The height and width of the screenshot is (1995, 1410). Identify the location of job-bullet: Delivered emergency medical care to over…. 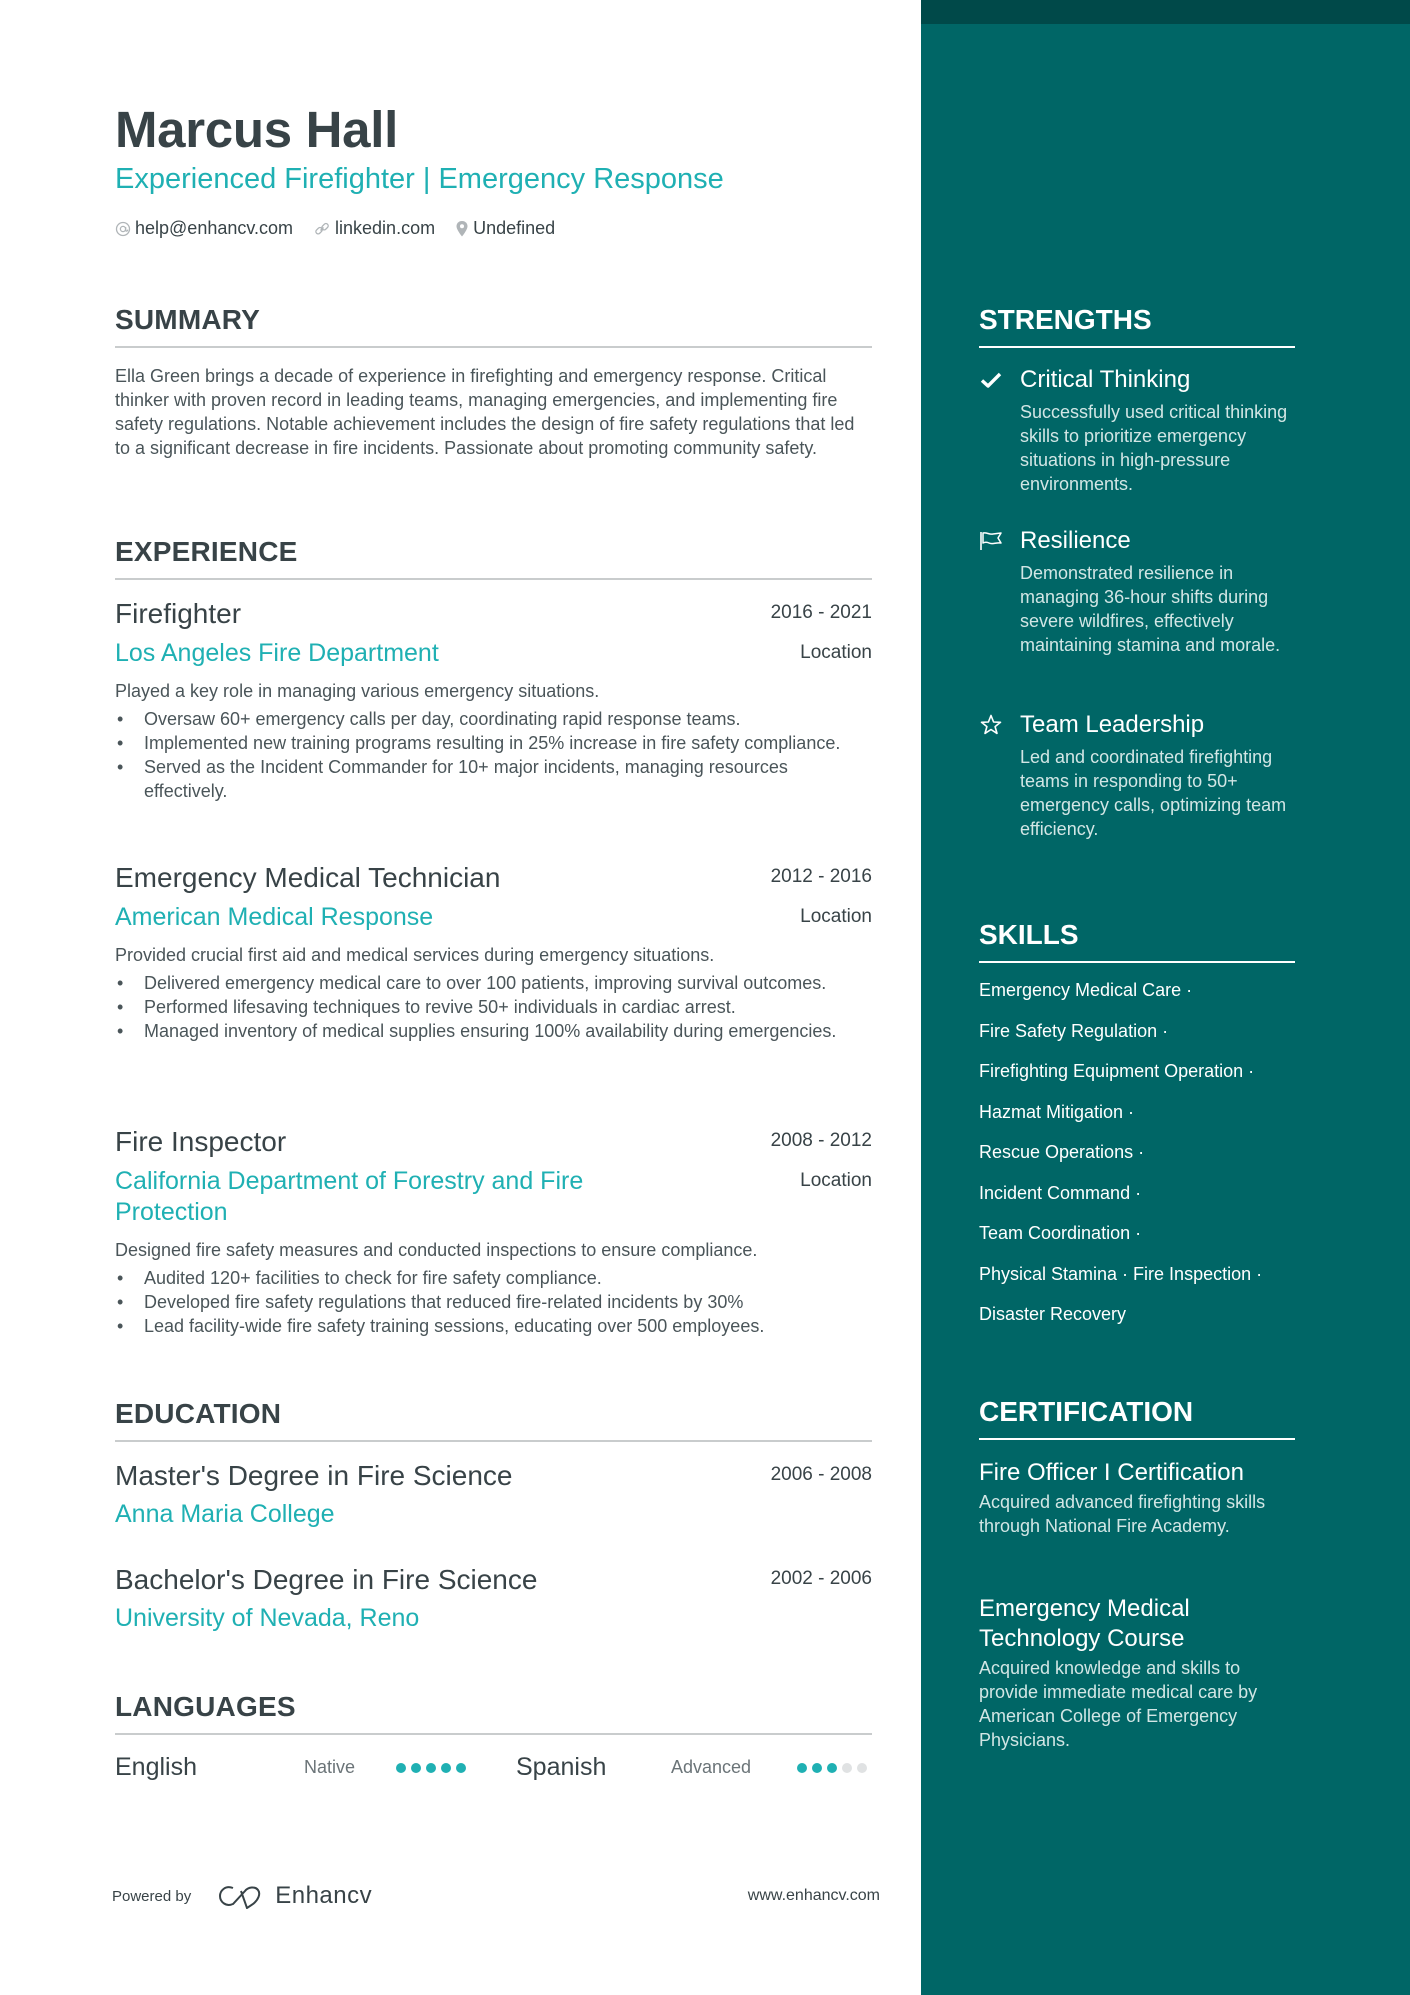
(493, 983).